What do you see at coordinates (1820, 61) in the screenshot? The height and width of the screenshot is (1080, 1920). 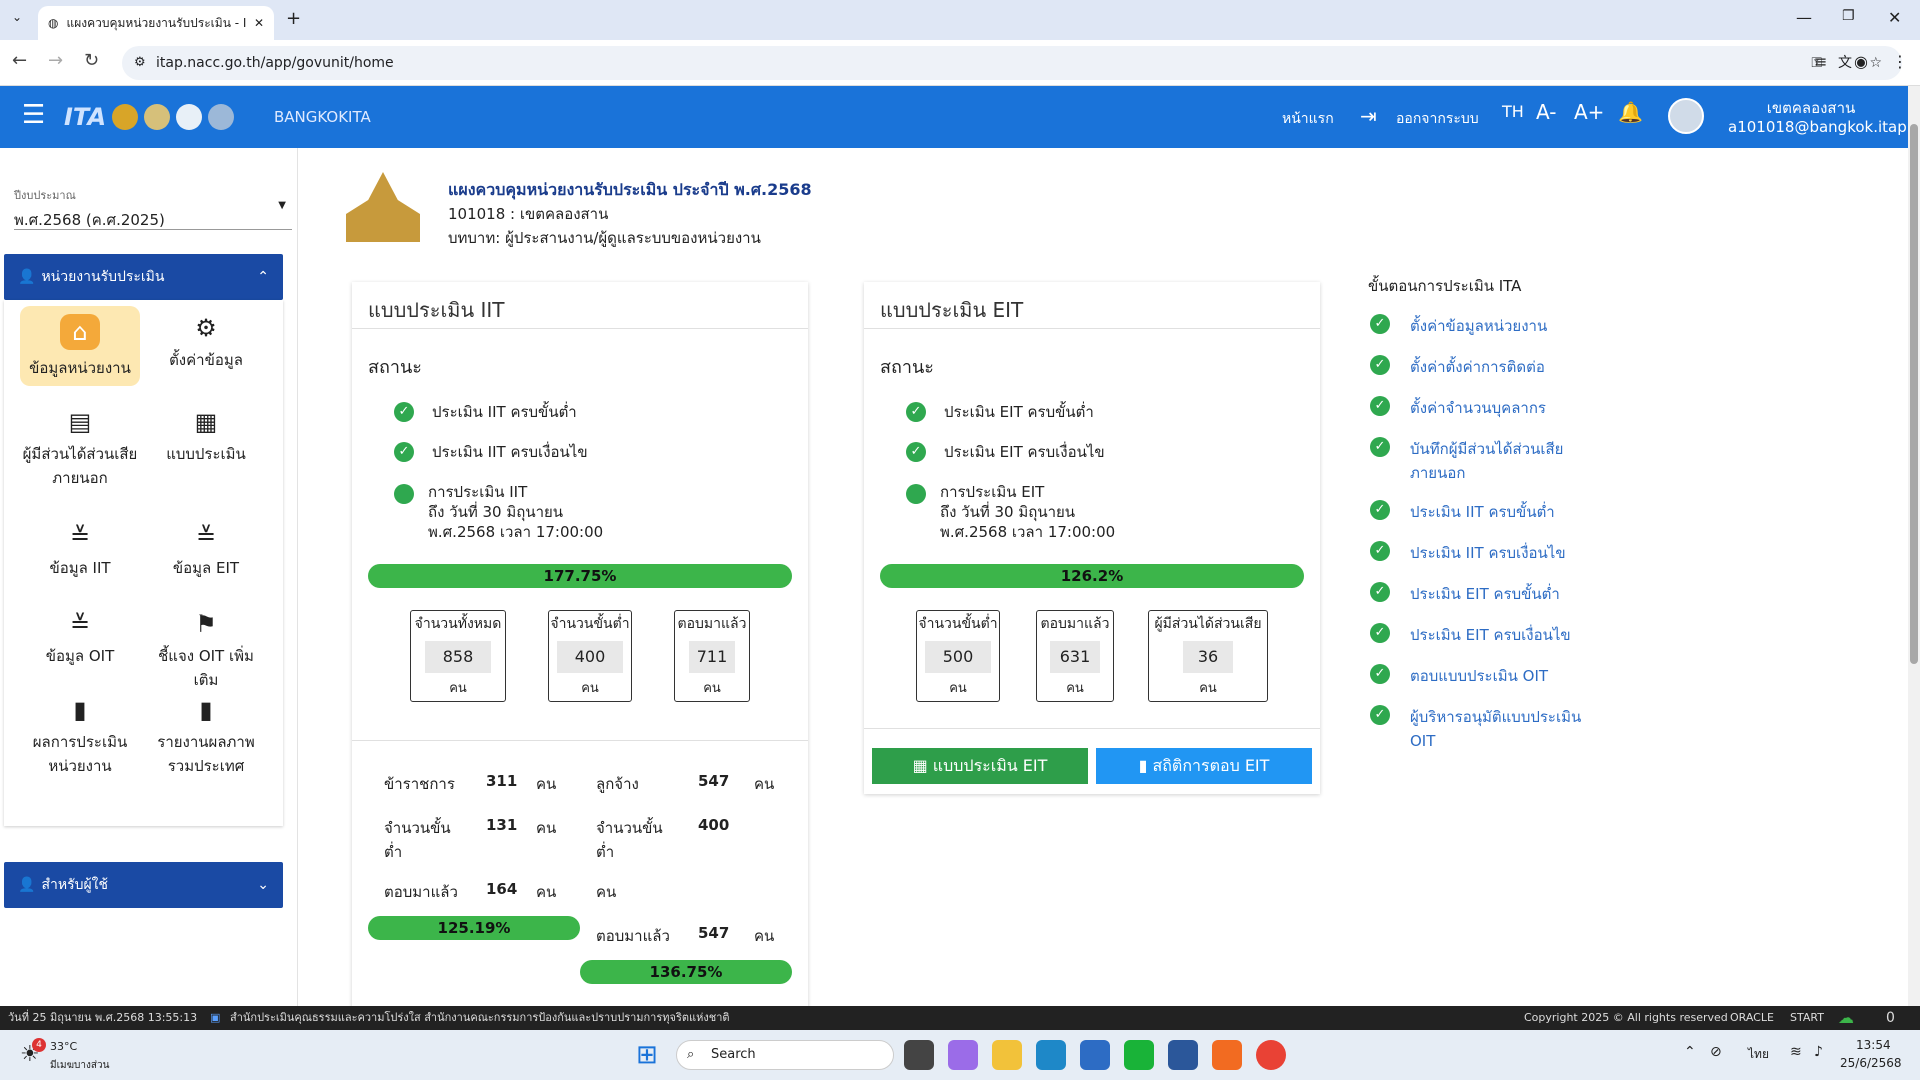 I see `media-icon: ≡` at bounding box center [1820, 61].